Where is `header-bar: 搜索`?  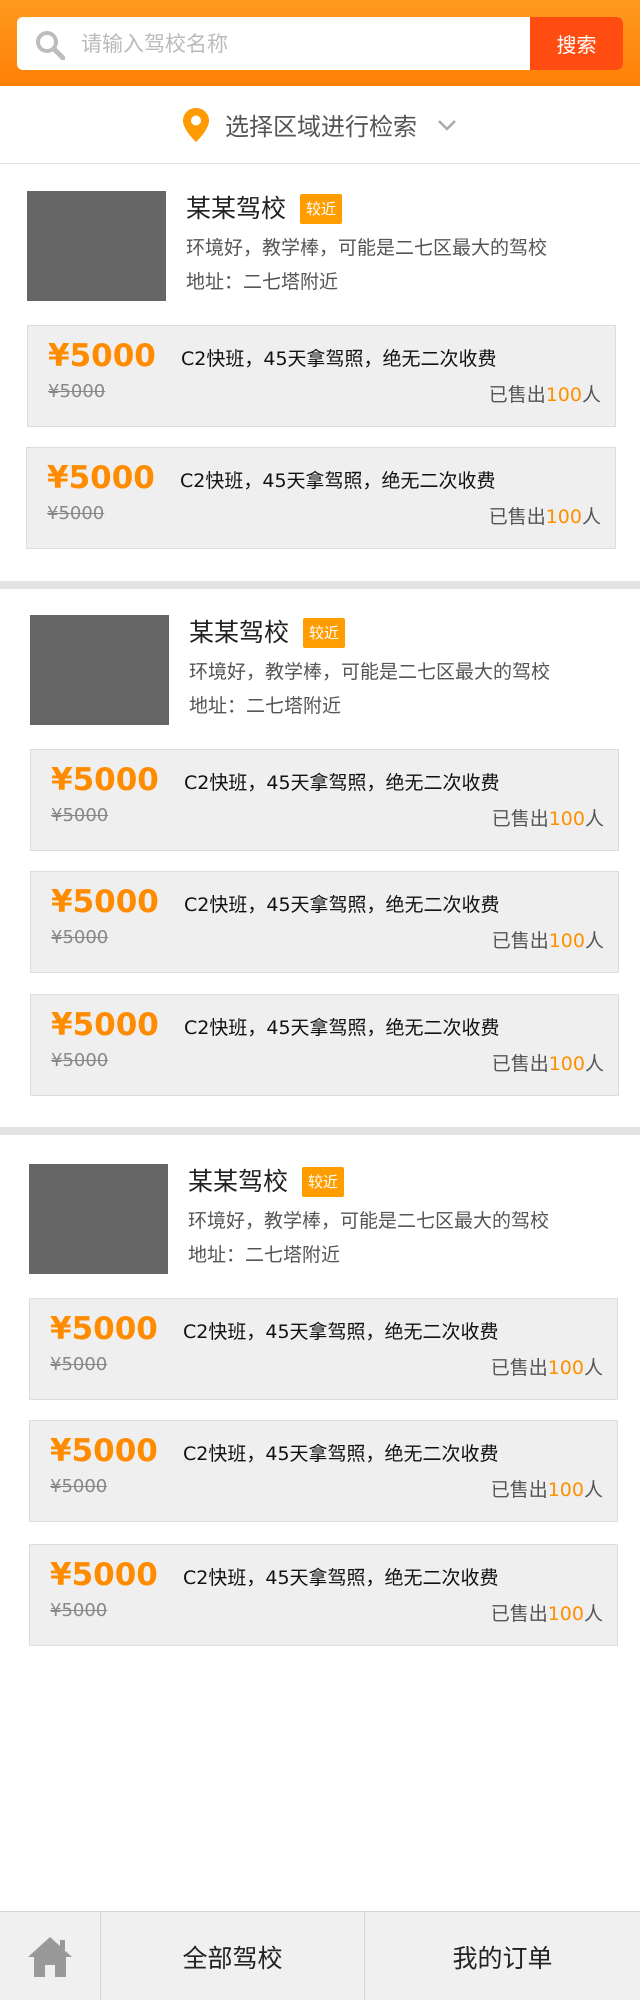
header-bar: 搜索 is located at coordinates (320, 43).